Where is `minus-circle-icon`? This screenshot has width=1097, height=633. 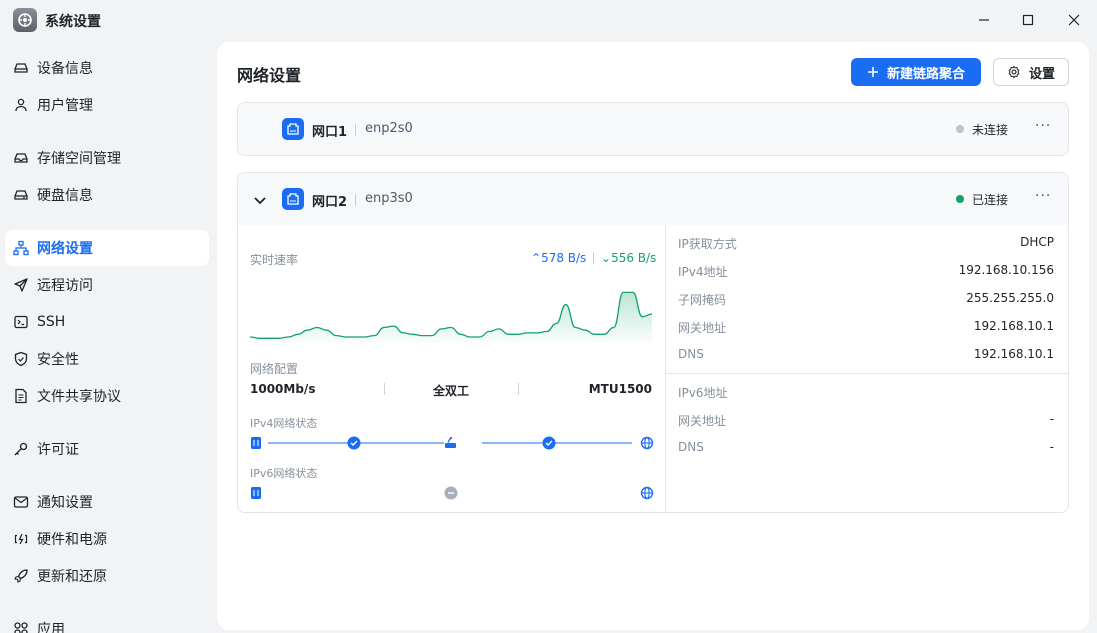 minus-circle-icon is located at coordinates (451, 493).